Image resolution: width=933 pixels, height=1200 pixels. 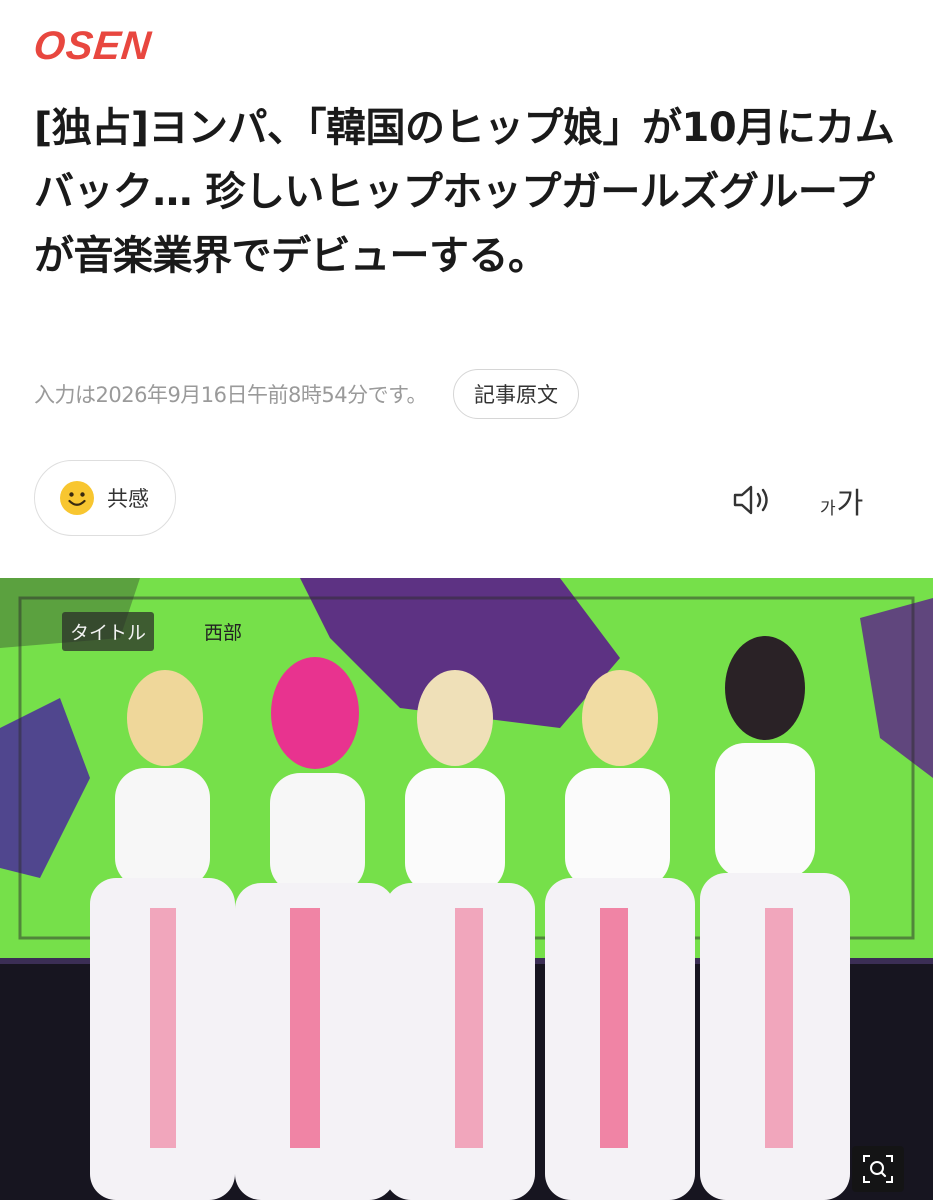 I want to click on speaker-icon, so click(x=750, y=500).